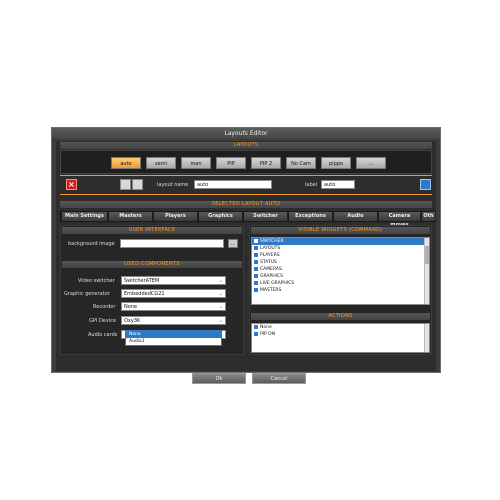  What do you see at coordinates (340, 334) in the screenshot?
I see `list-item: PIP ON` at bounding box center [340, 334].